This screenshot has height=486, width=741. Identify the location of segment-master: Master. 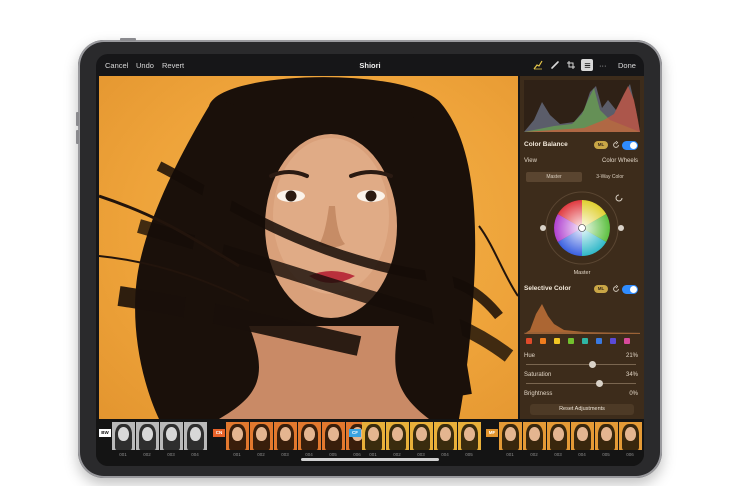
(554, 177).